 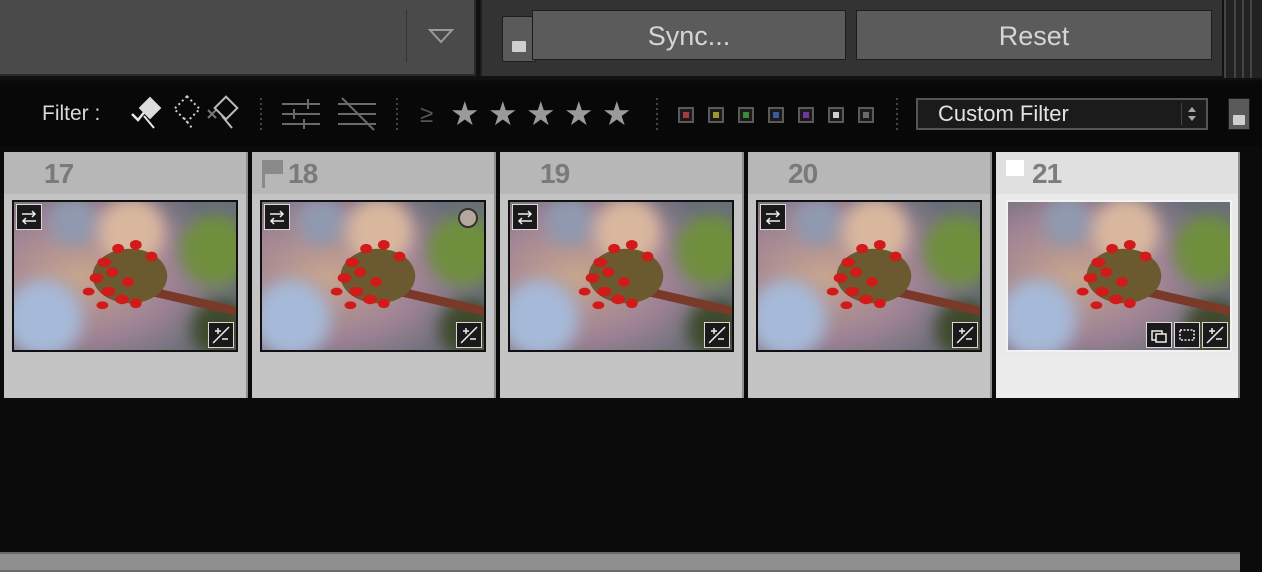 I want to click on filmstrip-cell: 19, so click(x=622, y=275).